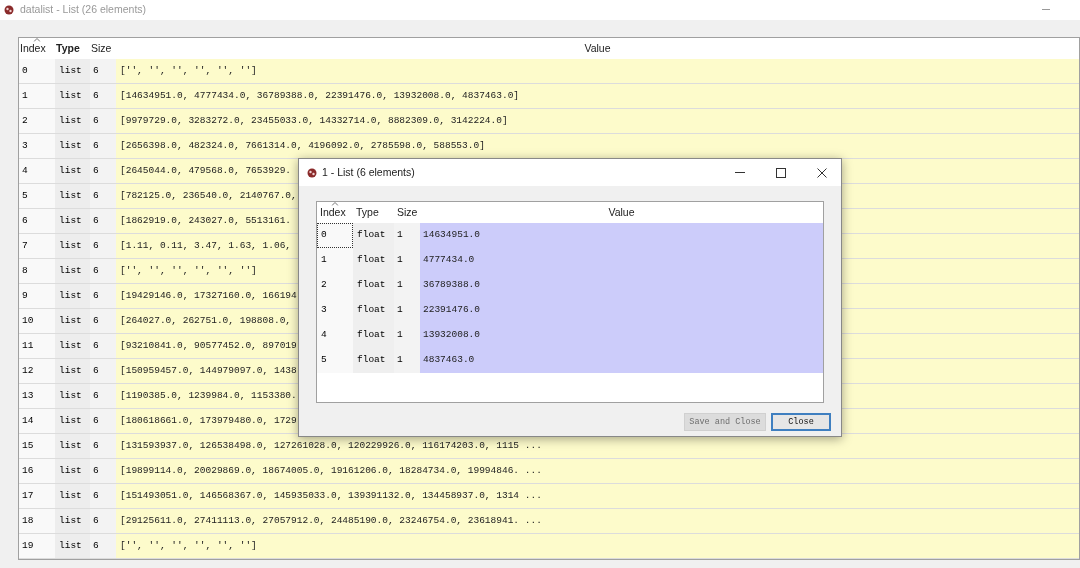 Image resolution: width=1080 pixels, height=568 pixels. I want to click on minimize-icon, so click(740, 172).